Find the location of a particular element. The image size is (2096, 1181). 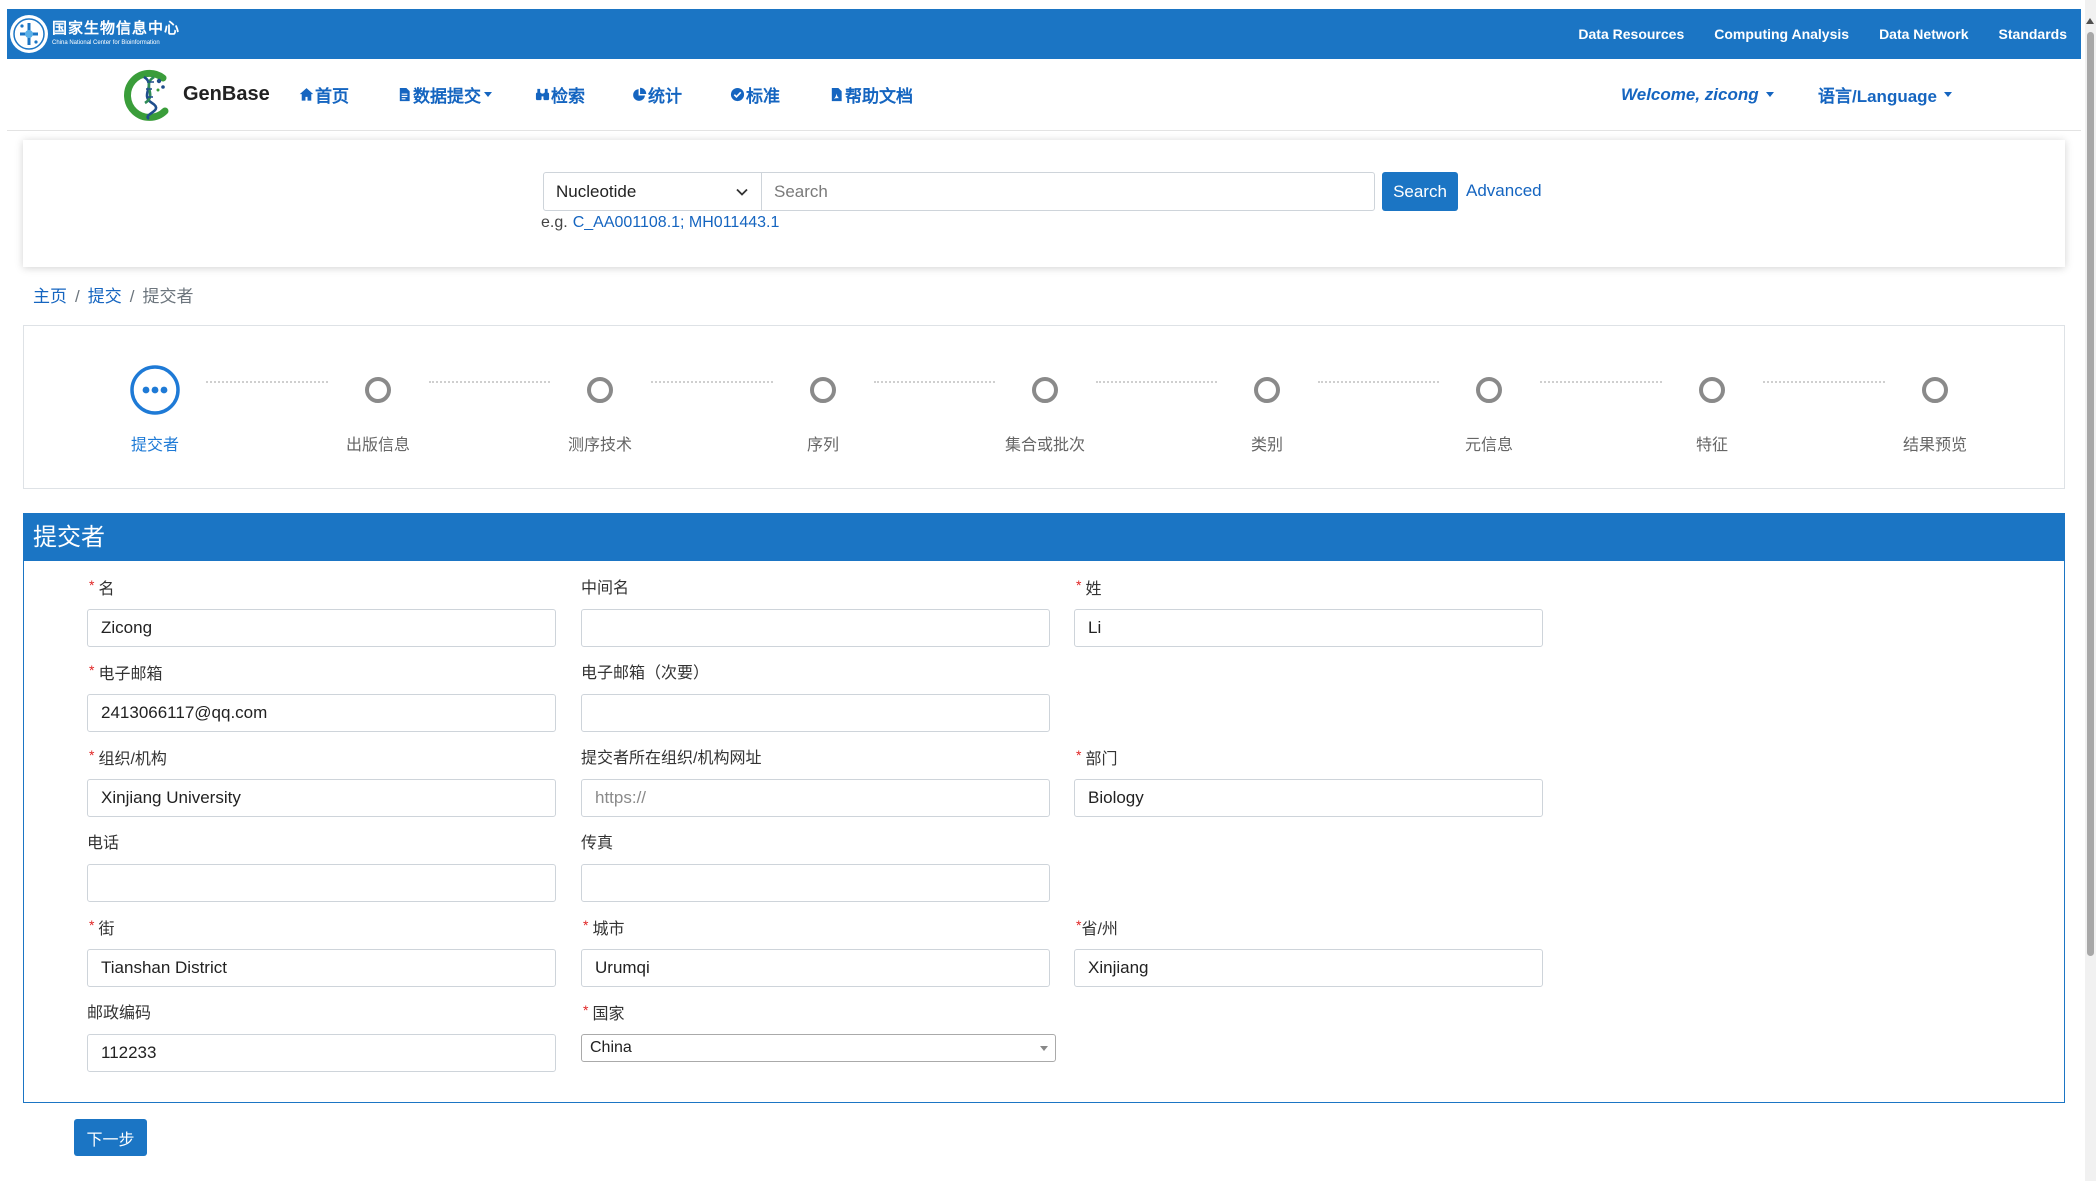

org-name: 国家生物信息中心 is located at coordinates (116, 29).